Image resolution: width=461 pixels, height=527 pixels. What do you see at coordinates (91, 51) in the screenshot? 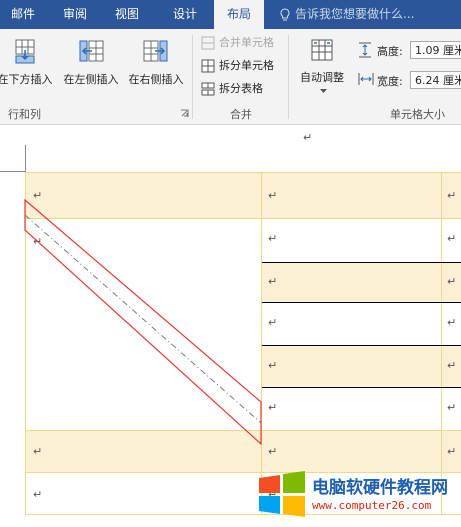
I see `insert-left-icon` at bounding box center [91, 51].